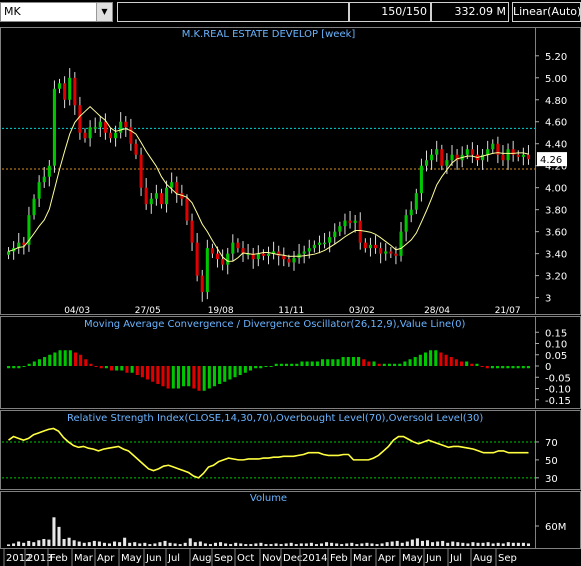 The height and width of the screenshot is (566, 581). What do you see at coordinates (433, 558) in the screenshot?
I see `x-axis-label: Jun` at bounding box center [433, 558].